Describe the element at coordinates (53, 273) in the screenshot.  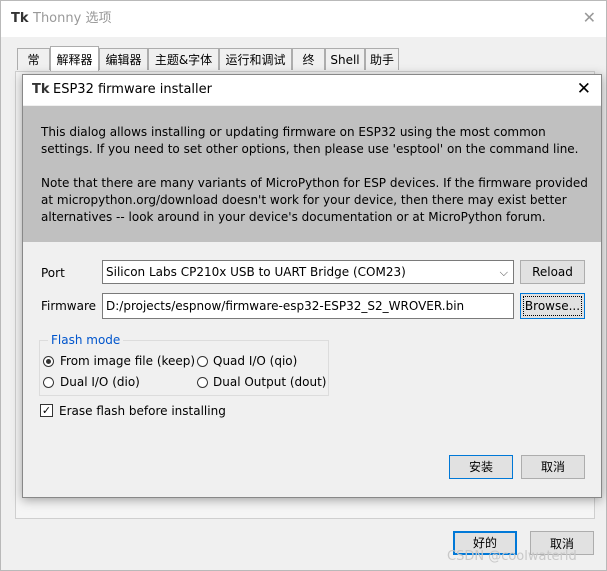
I see `port-label: Port` at that location.